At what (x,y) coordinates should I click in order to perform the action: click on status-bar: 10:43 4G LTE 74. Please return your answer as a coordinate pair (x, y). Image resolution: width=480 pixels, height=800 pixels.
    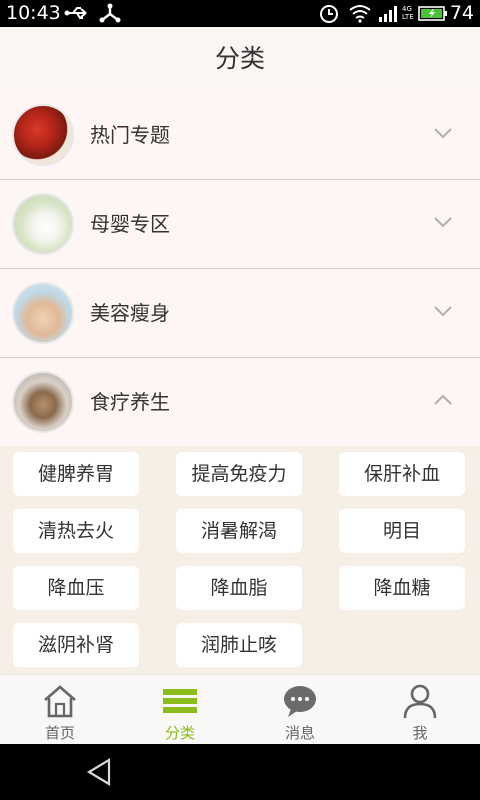
    Looking at the image, I should click on (240, 13).